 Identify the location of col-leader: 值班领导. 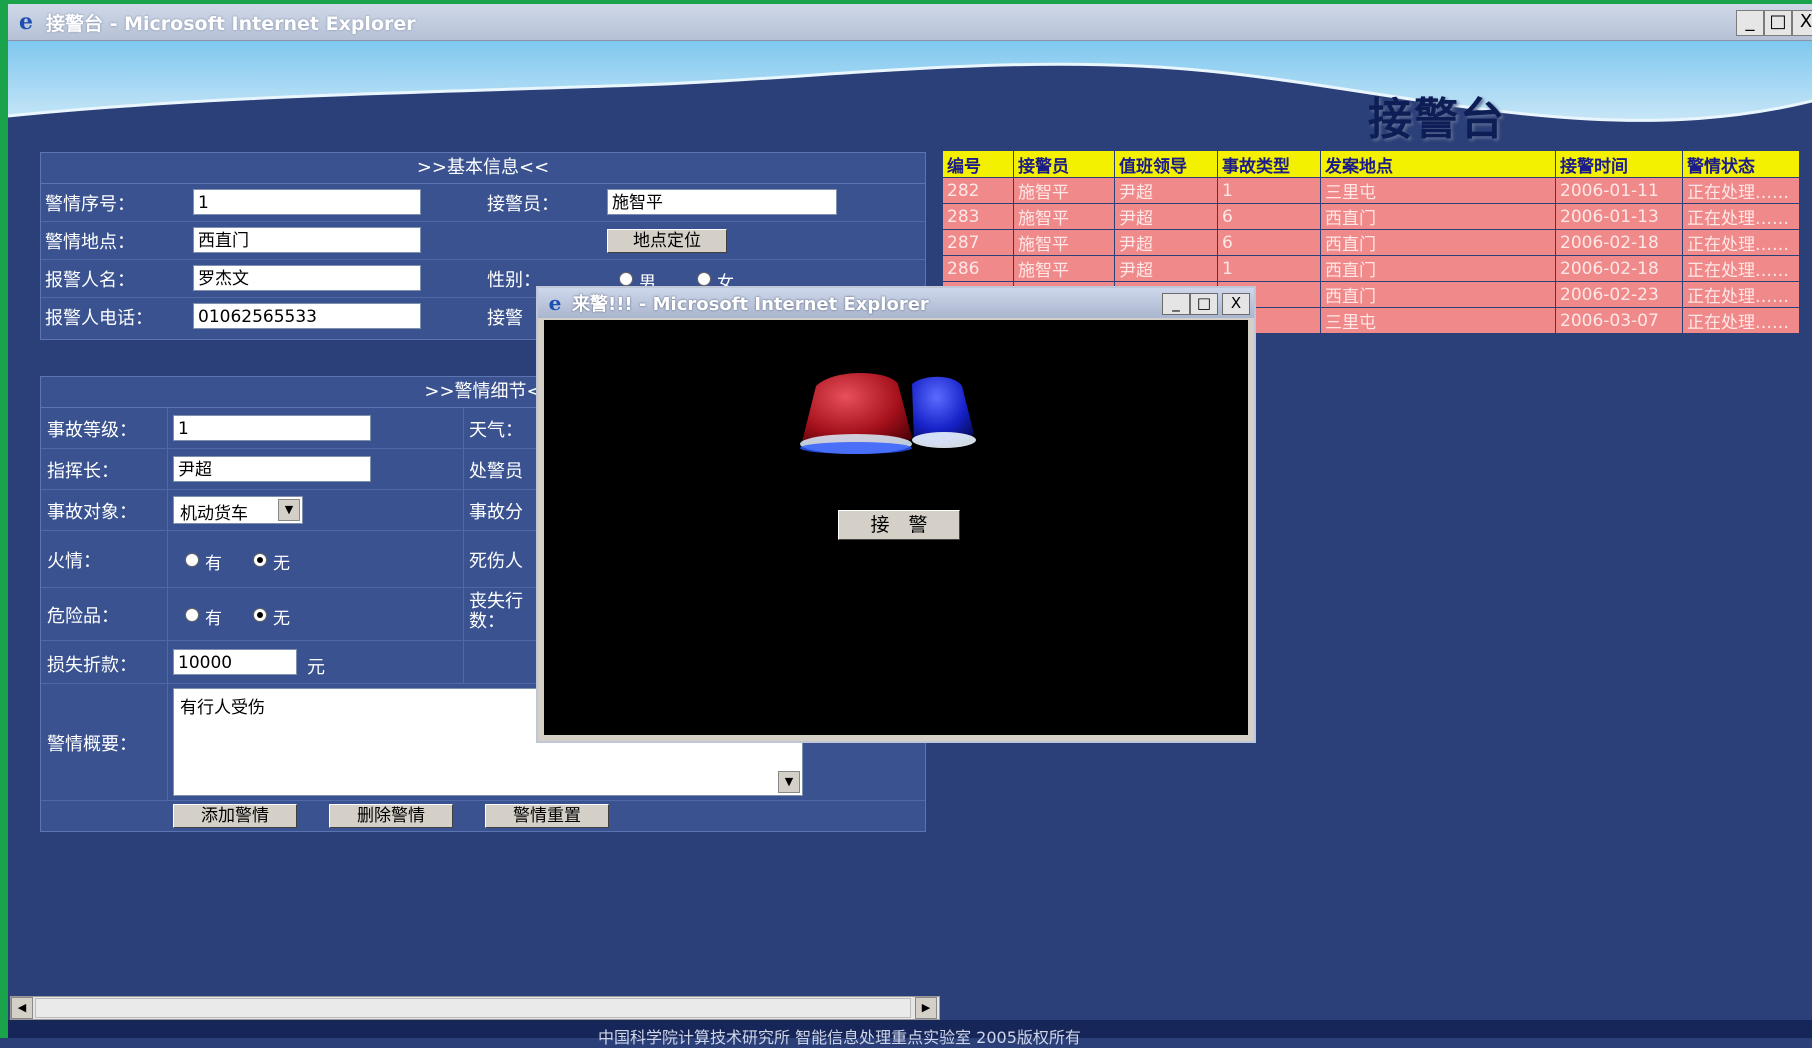
(1166, 164).